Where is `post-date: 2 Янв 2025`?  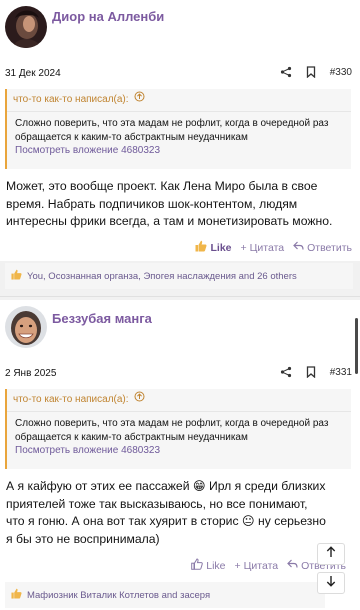
post-date: 2 Янв 2025 is located at coordinates (30, 373).